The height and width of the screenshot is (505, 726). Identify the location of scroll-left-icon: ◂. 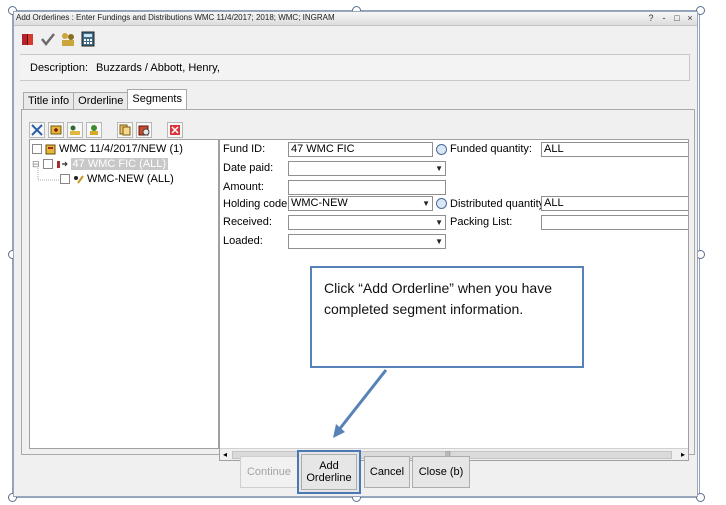
(225, 454).